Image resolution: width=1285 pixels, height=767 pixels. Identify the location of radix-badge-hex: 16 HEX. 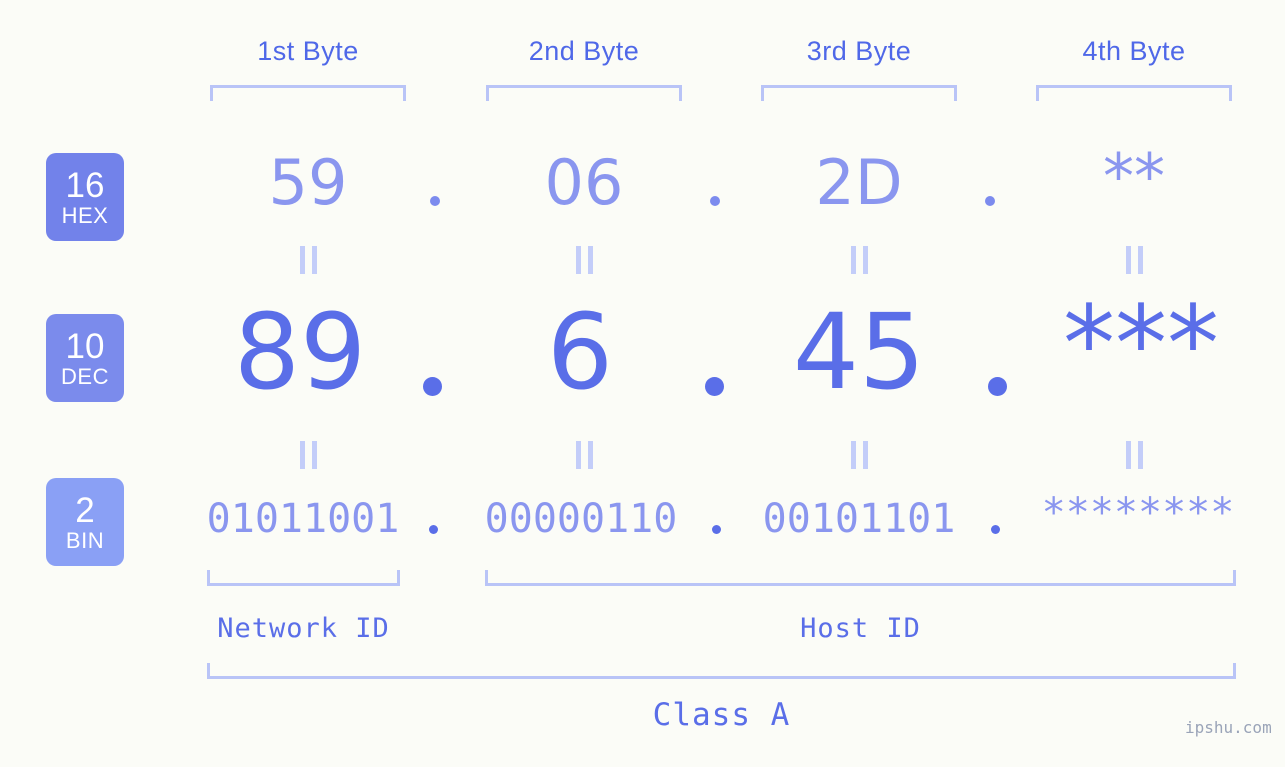
(85, 197).